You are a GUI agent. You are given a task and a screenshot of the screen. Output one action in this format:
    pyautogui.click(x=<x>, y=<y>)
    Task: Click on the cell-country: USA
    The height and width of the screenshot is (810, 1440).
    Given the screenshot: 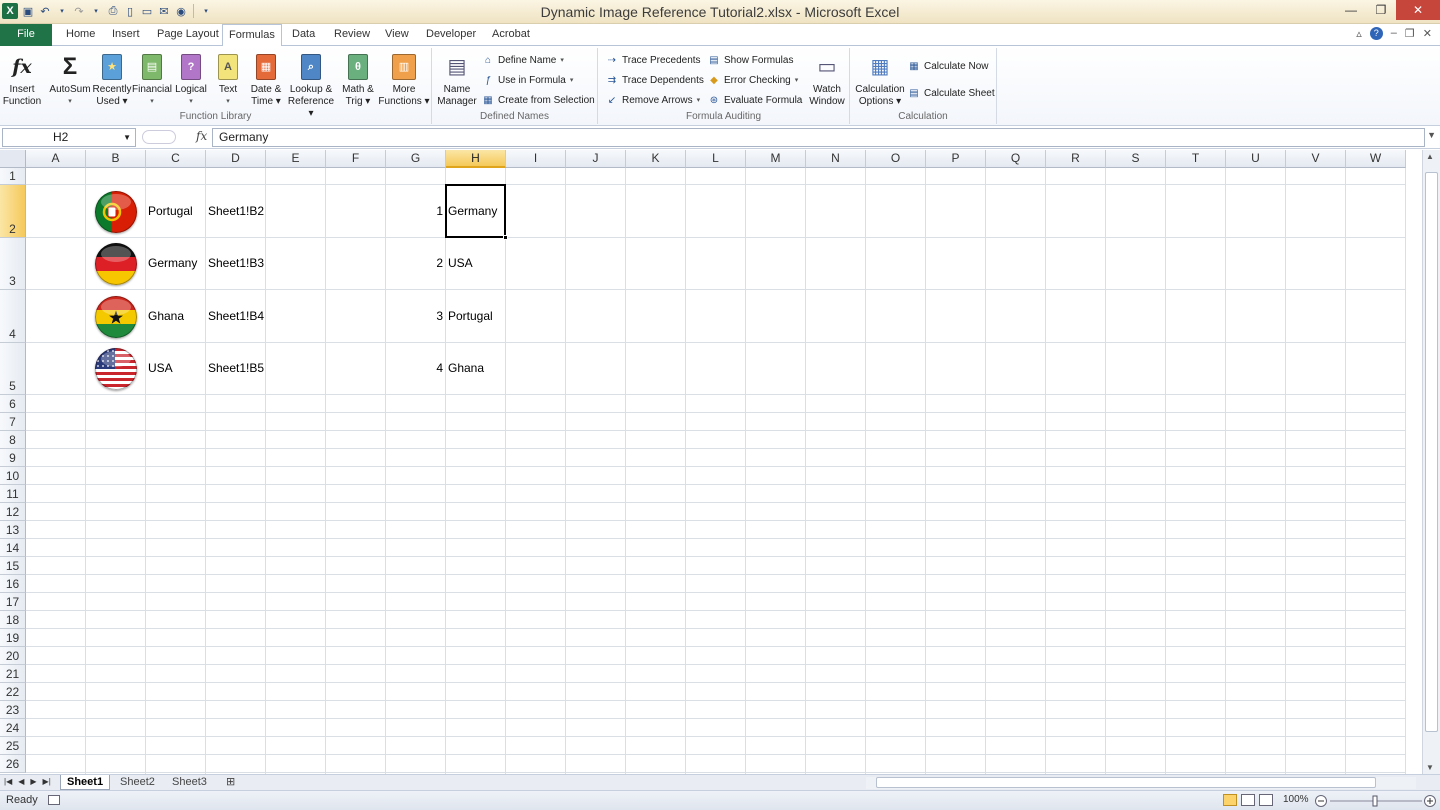 What is the action you would take?
    pyautogui.click(x=160, y=368)
    